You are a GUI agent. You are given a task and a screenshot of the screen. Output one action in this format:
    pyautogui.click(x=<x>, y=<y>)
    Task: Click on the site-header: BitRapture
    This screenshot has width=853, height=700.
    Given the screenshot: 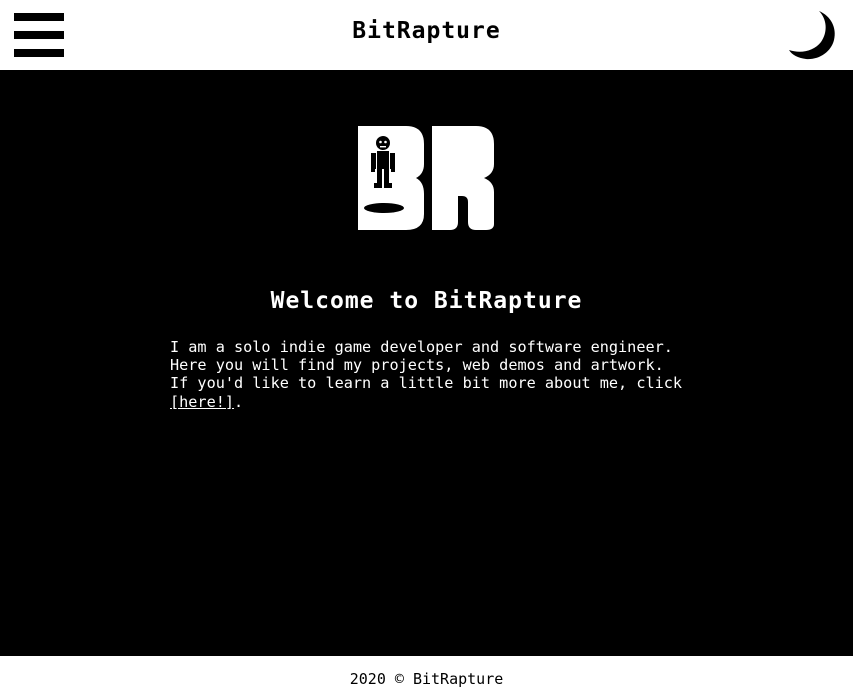 What is the action you would take?
    pyautogui.click(x=426, y=35)
    